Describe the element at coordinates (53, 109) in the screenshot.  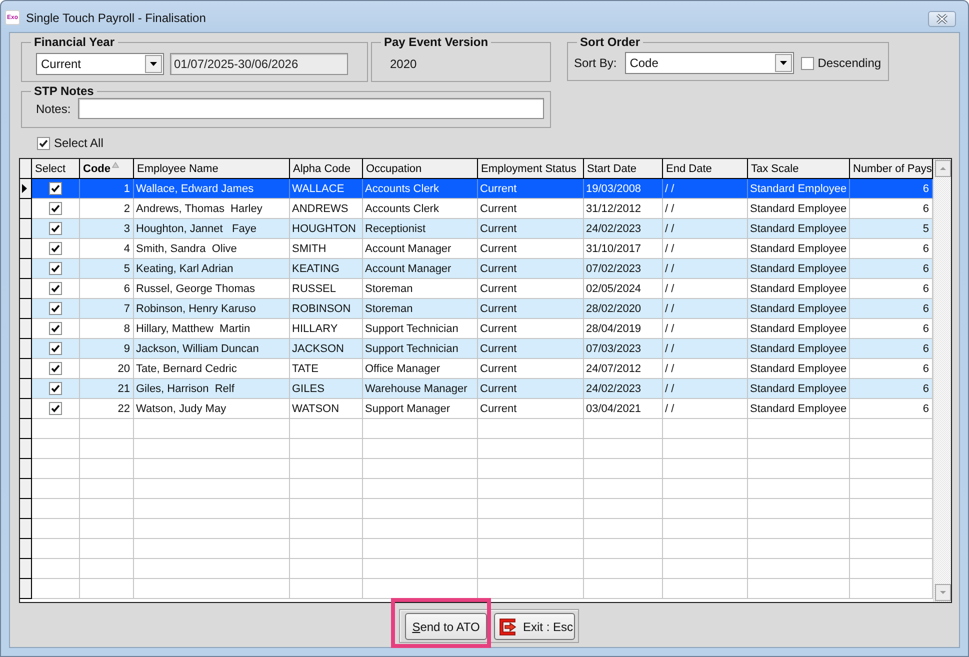
I see `notes-label: Notes:` at that location.